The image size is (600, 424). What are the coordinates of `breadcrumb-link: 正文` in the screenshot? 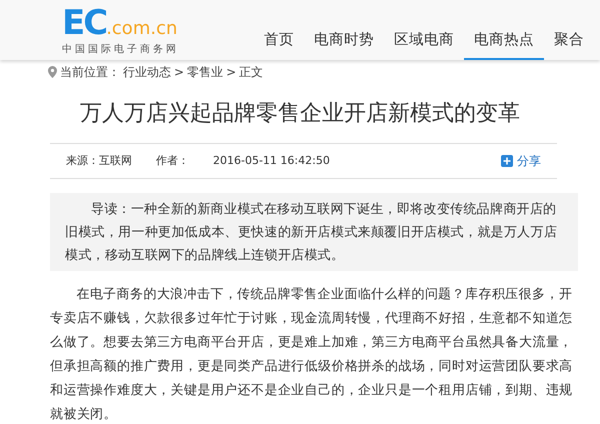 It's located at (251, 72).